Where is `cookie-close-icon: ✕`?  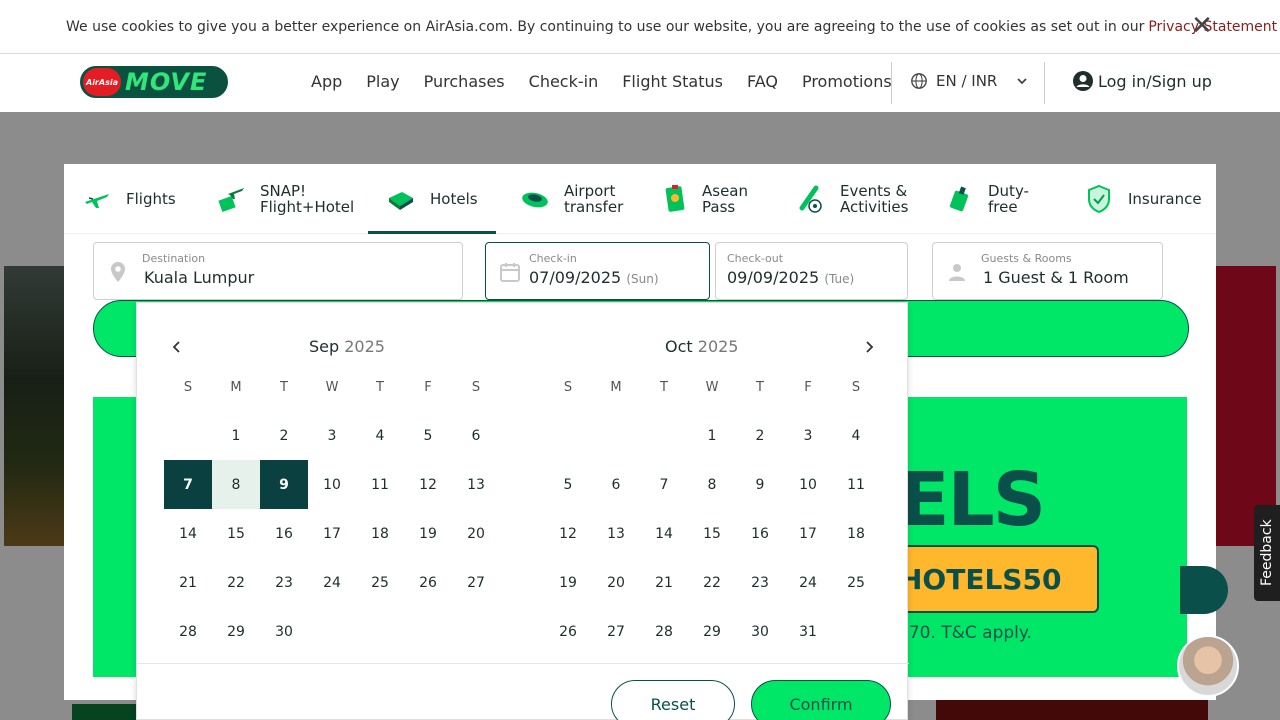
cookie-close-icon: ✕ is located at coordinates (1202, 26).